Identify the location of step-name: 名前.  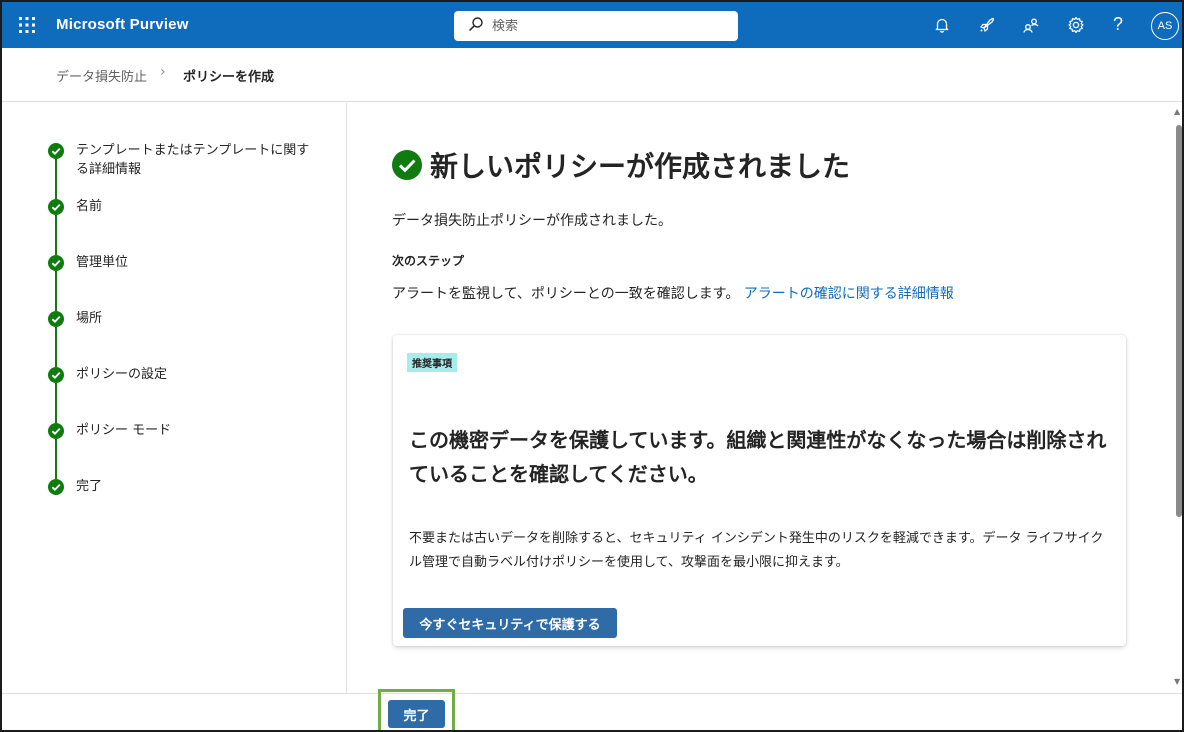
(182, 206).